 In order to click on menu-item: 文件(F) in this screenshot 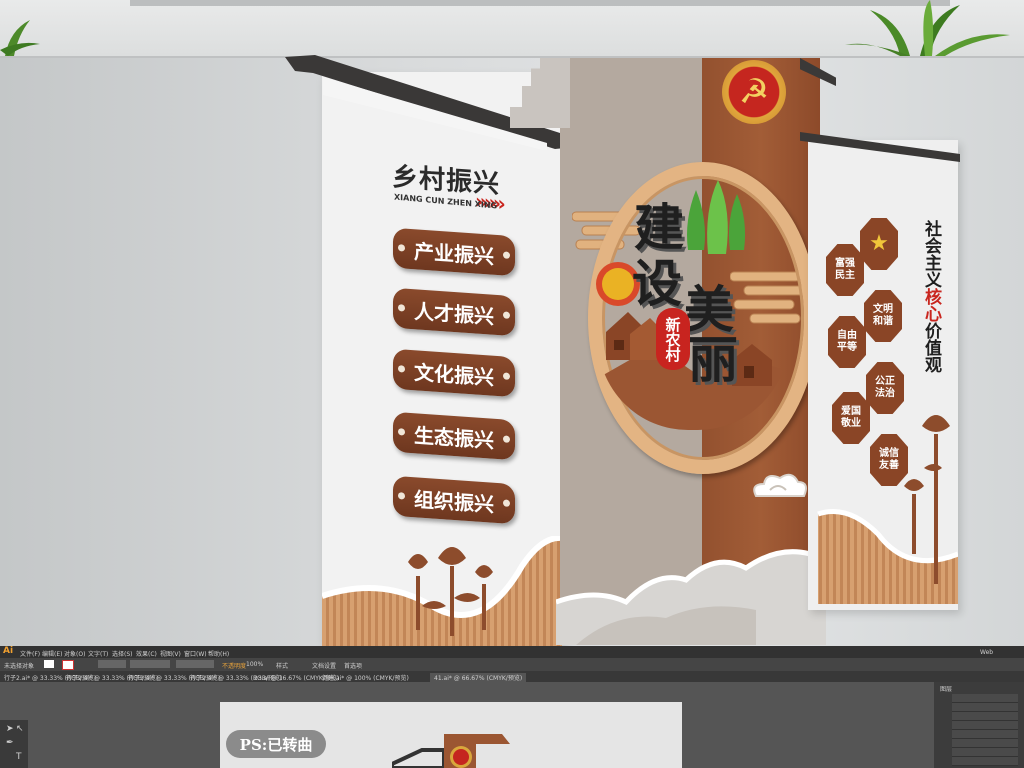, I will do `click(30, 653)`.